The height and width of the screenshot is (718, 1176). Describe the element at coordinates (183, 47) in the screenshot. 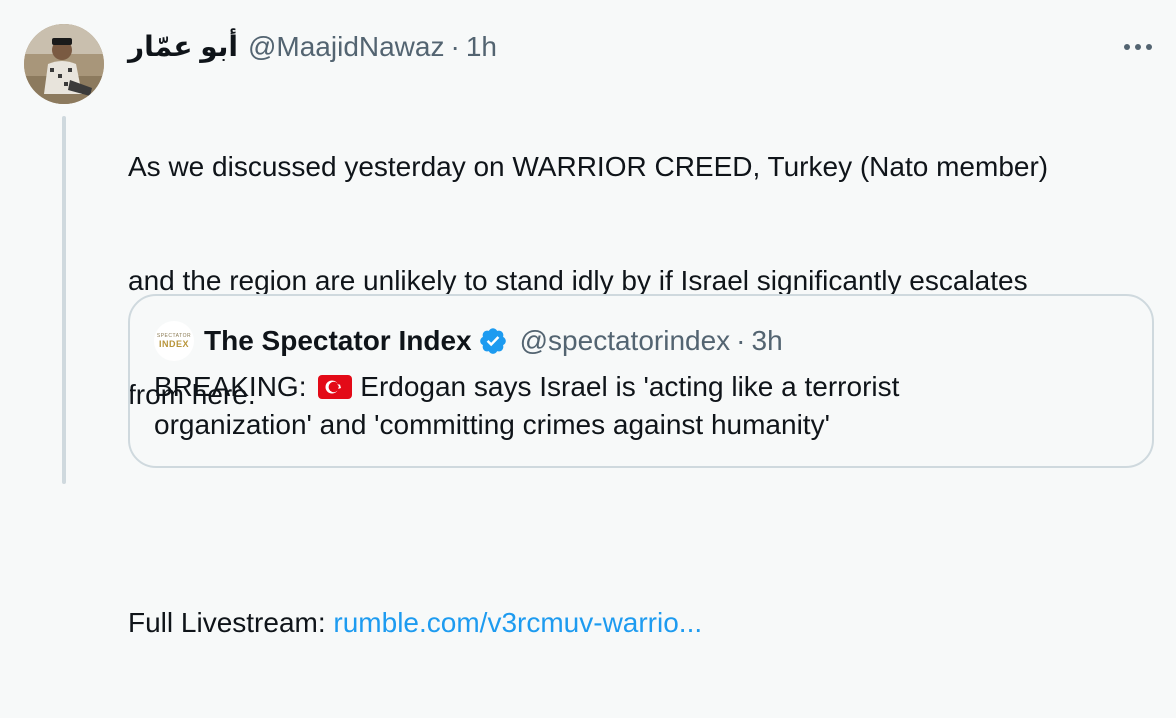

I see `author-display-name: أبو عمّار` at that location.